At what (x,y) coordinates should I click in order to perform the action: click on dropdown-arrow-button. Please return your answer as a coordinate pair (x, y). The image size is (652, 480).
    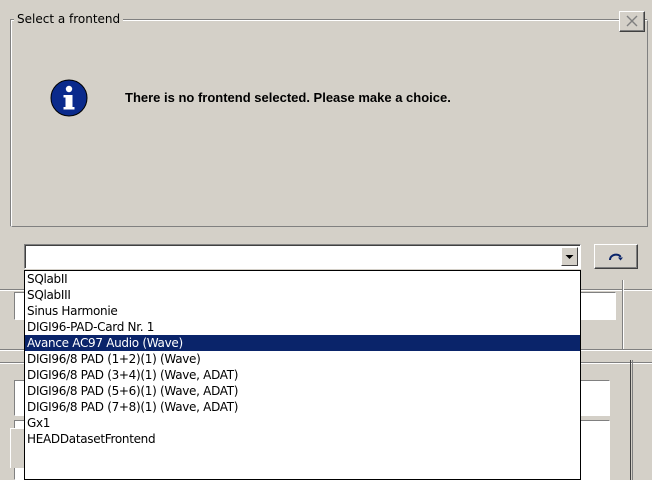
    Looking at the image, I should click on (569, 256).